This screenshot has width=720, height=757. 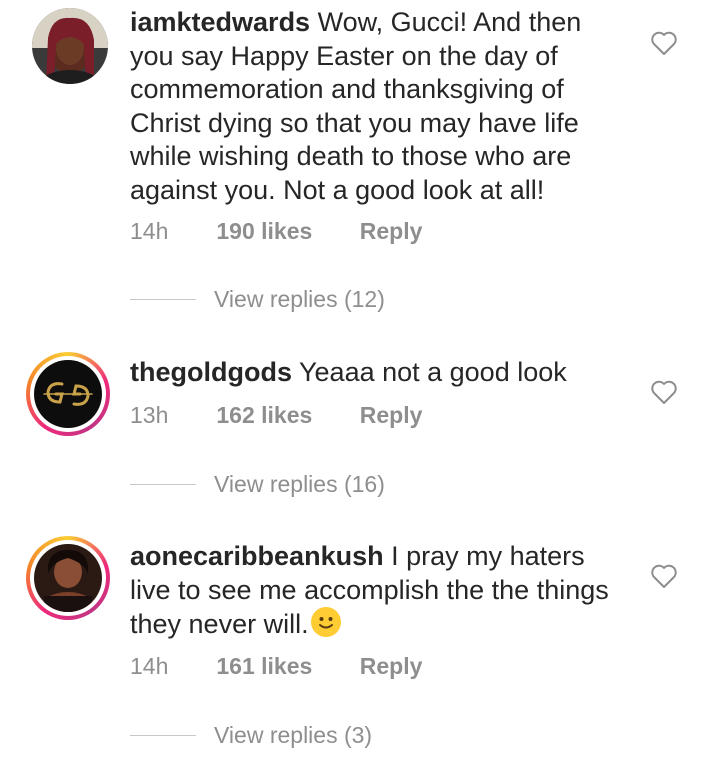 I want to click on comment-username: iamktedwards, so click(x=220, y=22).